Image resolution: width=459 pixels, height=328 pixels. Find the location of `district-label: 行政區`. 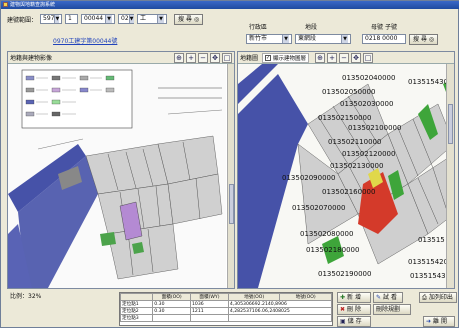

district-label: 行政區 is located at coordinates (258, 27).